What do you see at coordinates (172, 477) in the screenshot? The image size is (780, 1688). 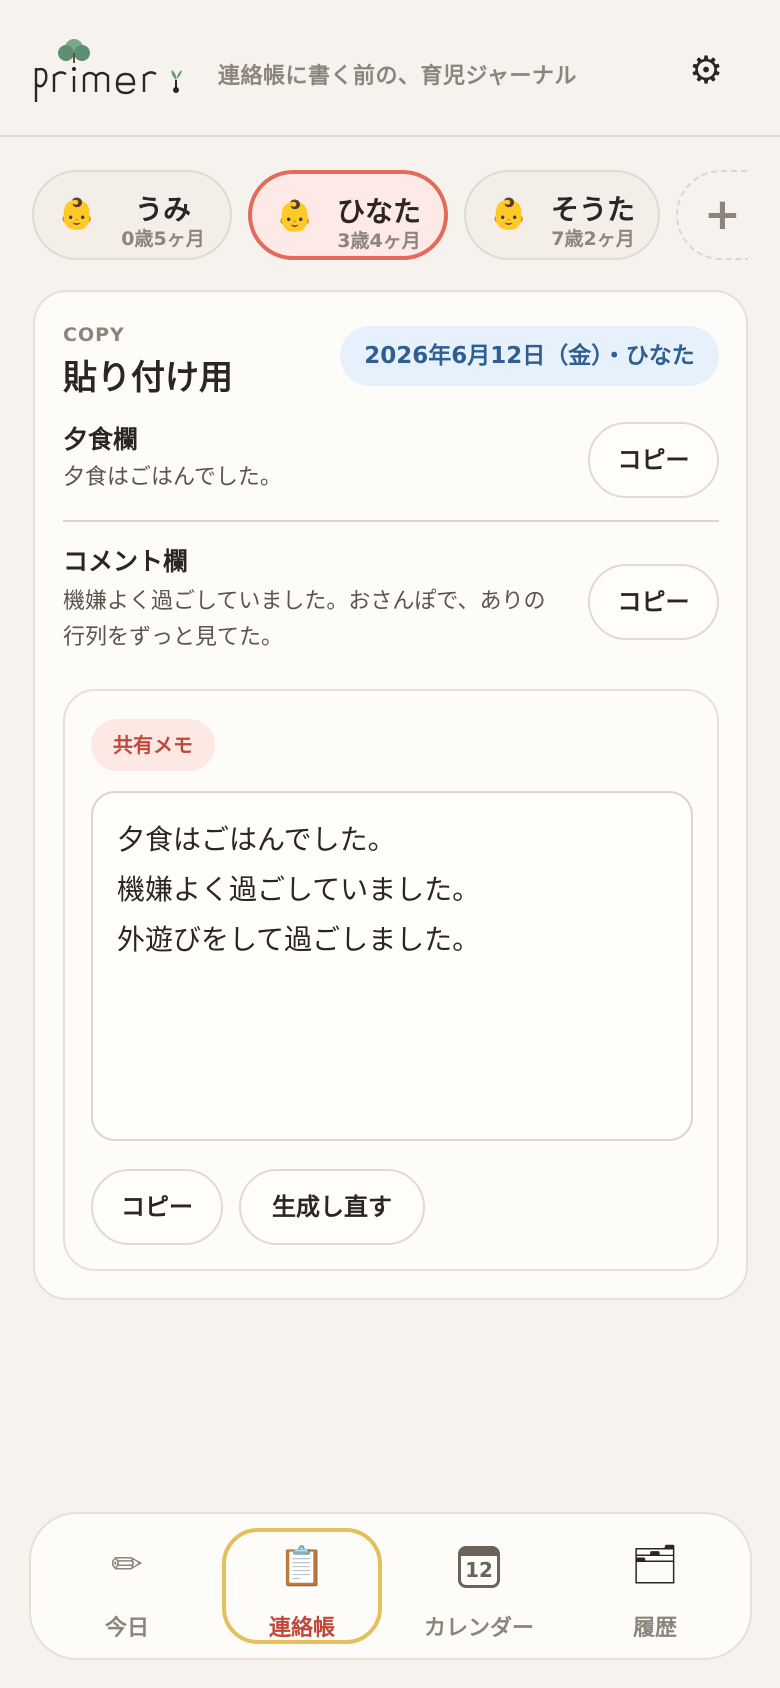 I see `dinner-field-body: 夕食はごはんでした。` at bounding box center [172, 477].